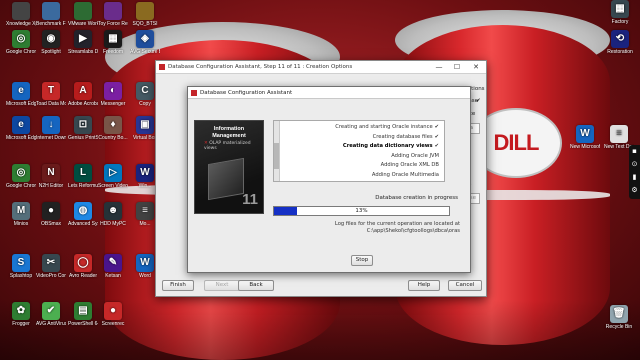  I want to click on desktop-icon-label: Restoration, so click(620, 52).